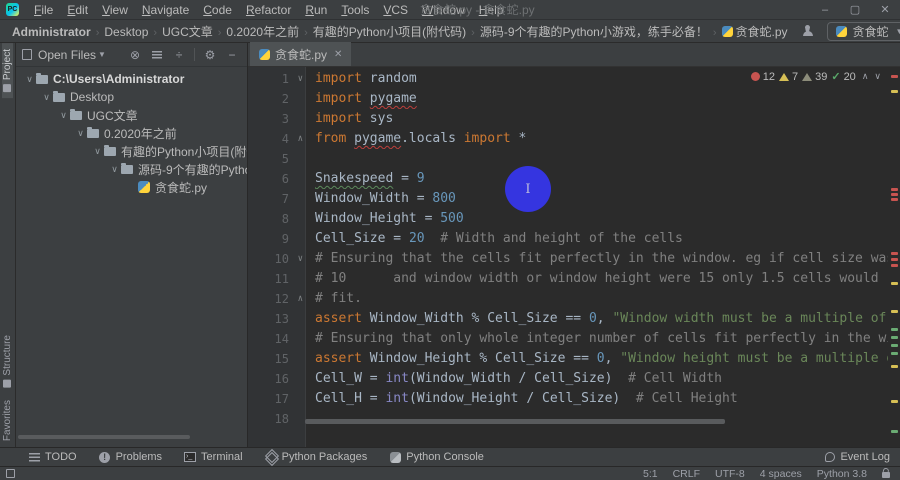 Image resolution: width=900 pixels, height=480 pixels. What do you see at coordinates (131, 97) in the screenshot?
I see `tree-node: ∨ Desktop` at bounding box center [131, 97].